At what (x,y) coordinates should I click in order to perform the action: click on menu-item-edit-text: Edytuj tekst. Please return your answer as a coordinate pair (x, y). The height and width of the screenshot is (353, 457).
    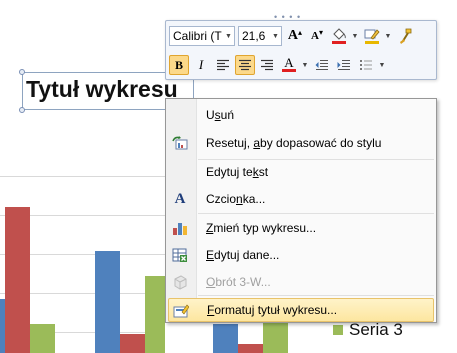
    Looking at the image, I should click on (301, 172).